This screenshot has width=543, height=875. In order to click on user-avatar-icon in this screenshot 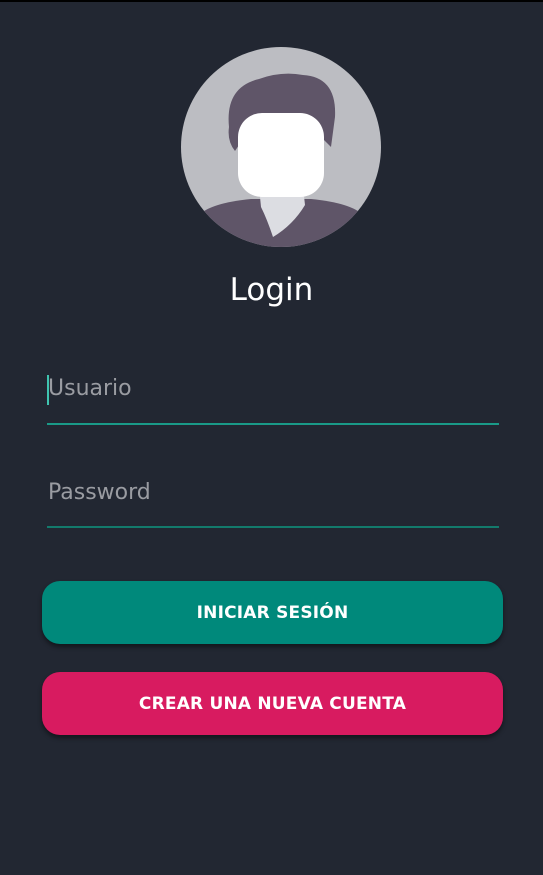, I will do `click(281, 147)`.